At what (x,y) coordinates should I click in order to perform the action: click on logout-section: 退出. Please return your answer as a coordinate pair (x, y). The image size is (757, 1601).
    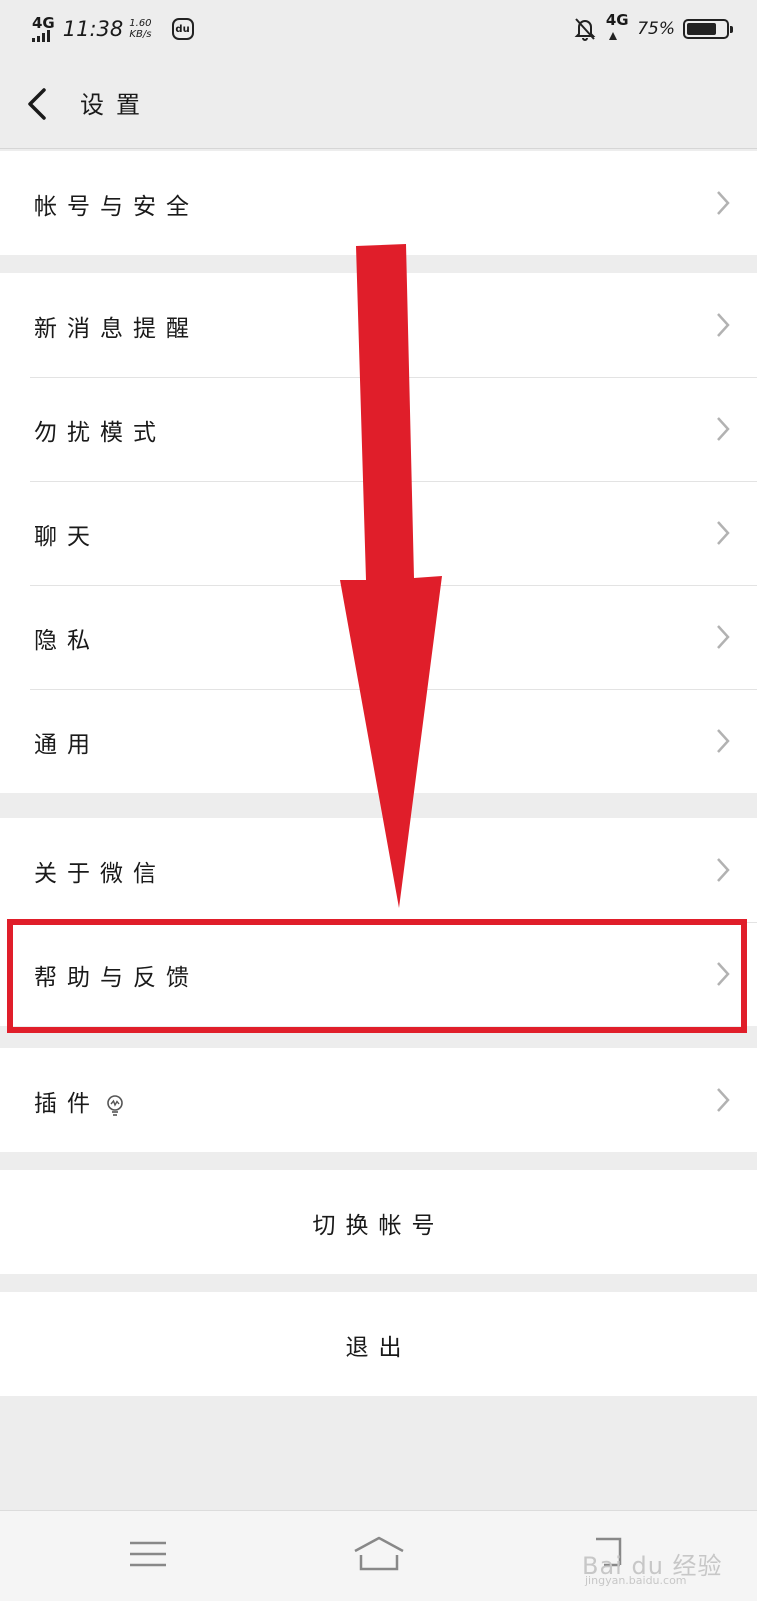
    Looking at the image, I should click on (378, 1344).